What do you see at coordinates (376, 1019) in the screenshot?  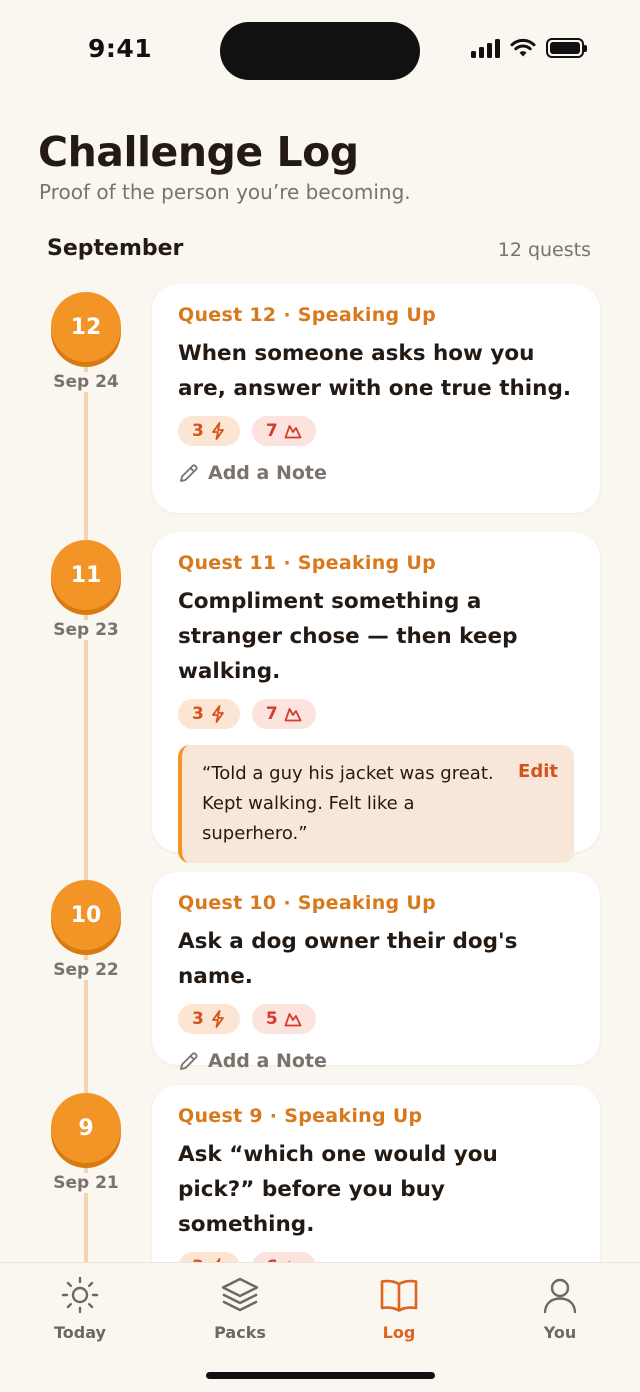 I see `reward-pills: 3 5` at bounding box center [376, 1019].